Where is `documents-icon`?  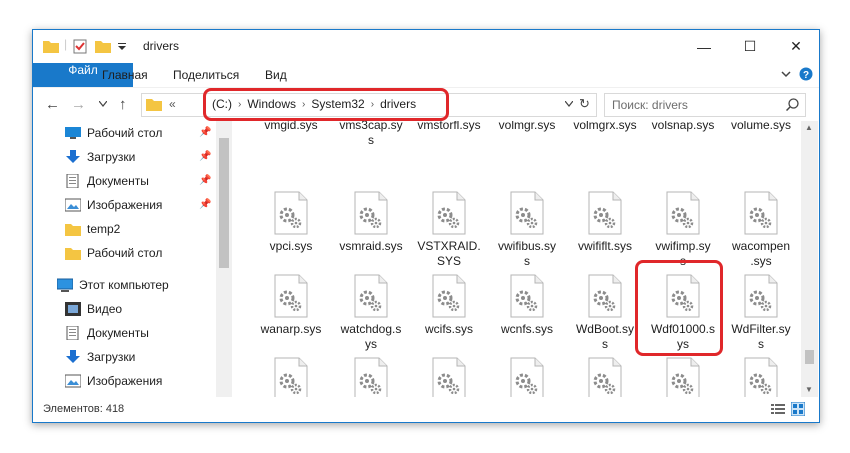
documents-icon is located at coordinates (72, 333).